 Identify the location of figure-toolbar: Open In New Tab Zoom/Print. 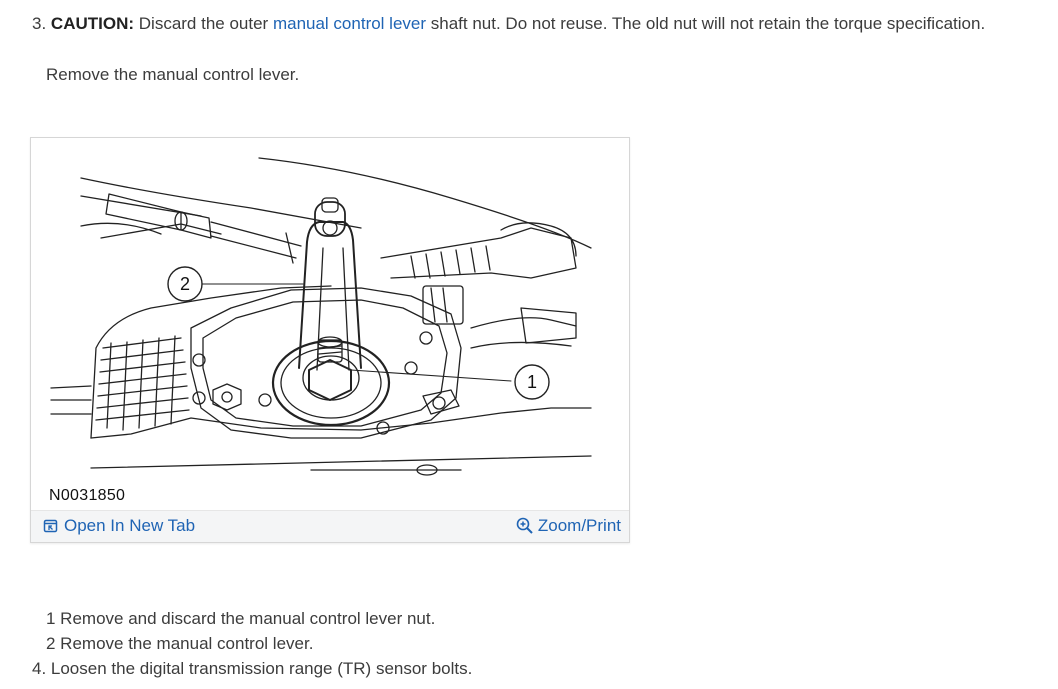
(330, 526).